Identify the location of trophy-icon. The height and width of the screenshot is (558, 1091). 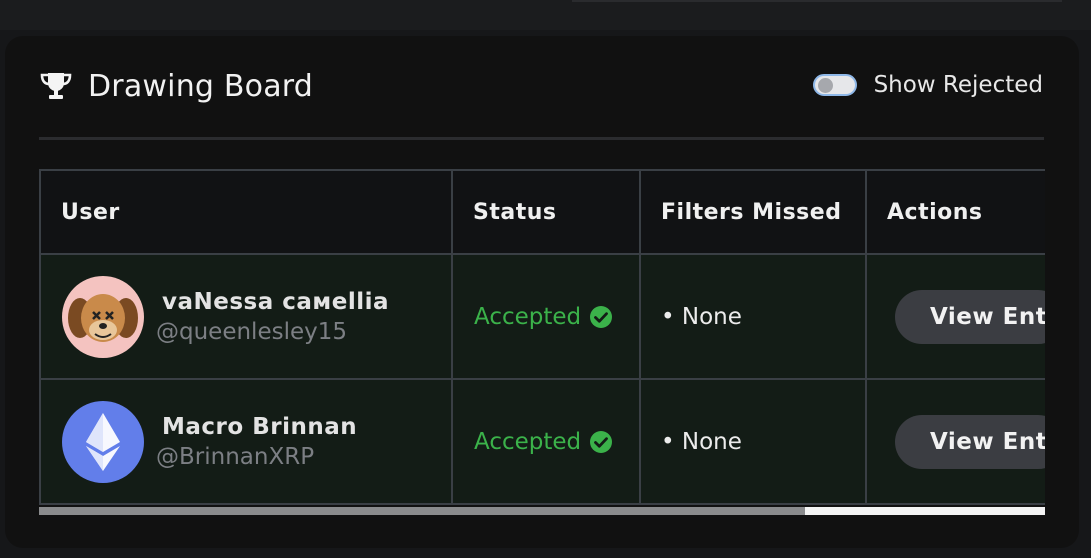
(56, 86).